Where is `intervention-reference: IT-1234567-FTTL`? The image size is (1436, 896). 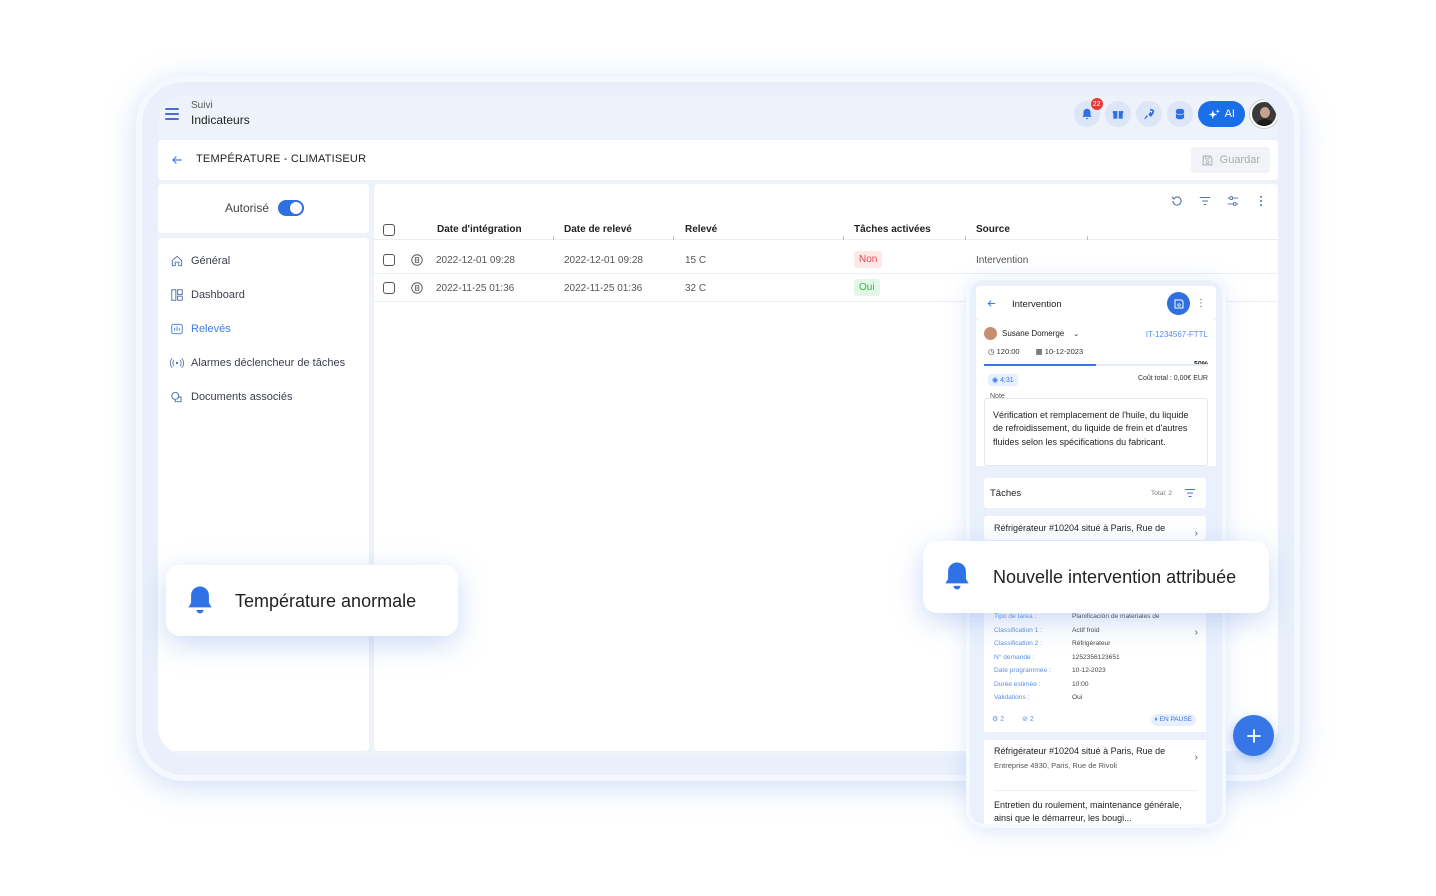 intervention-reference: IT-1234567-FTTL is located at coordinates (1177, 334).